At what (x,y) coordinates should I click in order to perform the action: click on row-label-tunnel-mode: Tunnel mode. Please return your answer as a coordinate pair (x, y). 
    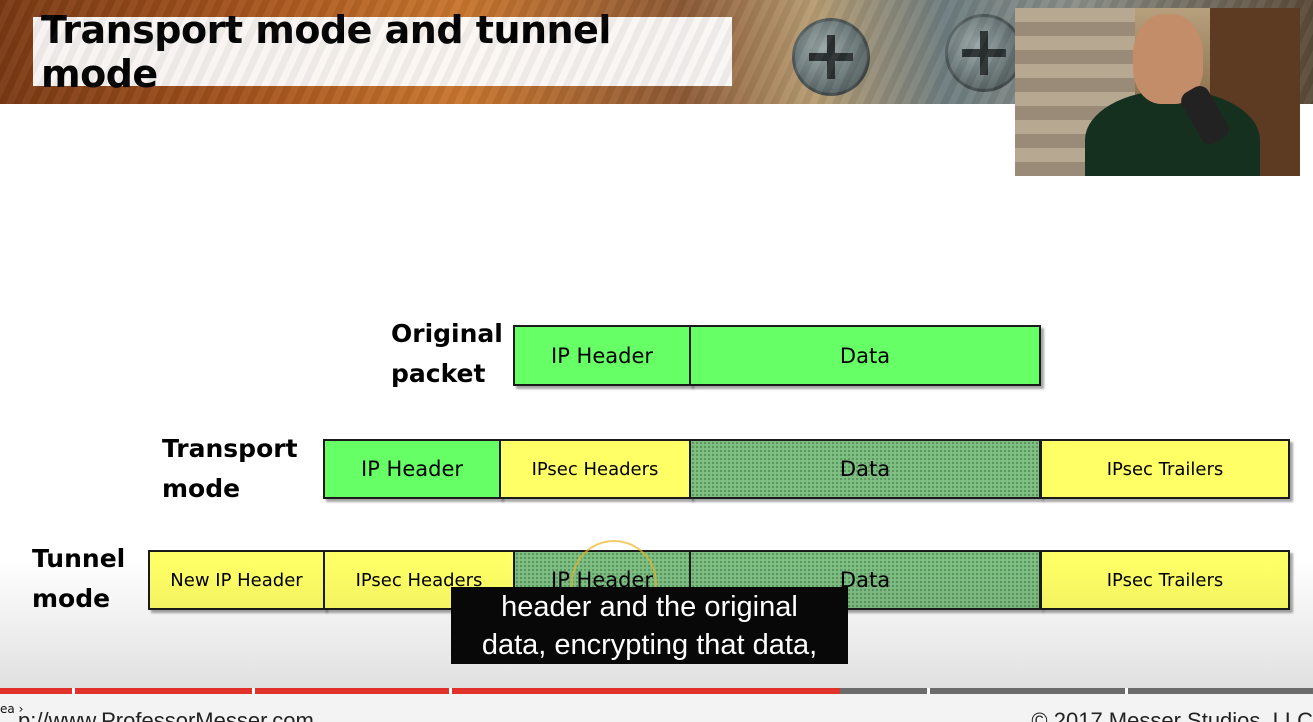
    Looking at the image, I should click on (79, 578).